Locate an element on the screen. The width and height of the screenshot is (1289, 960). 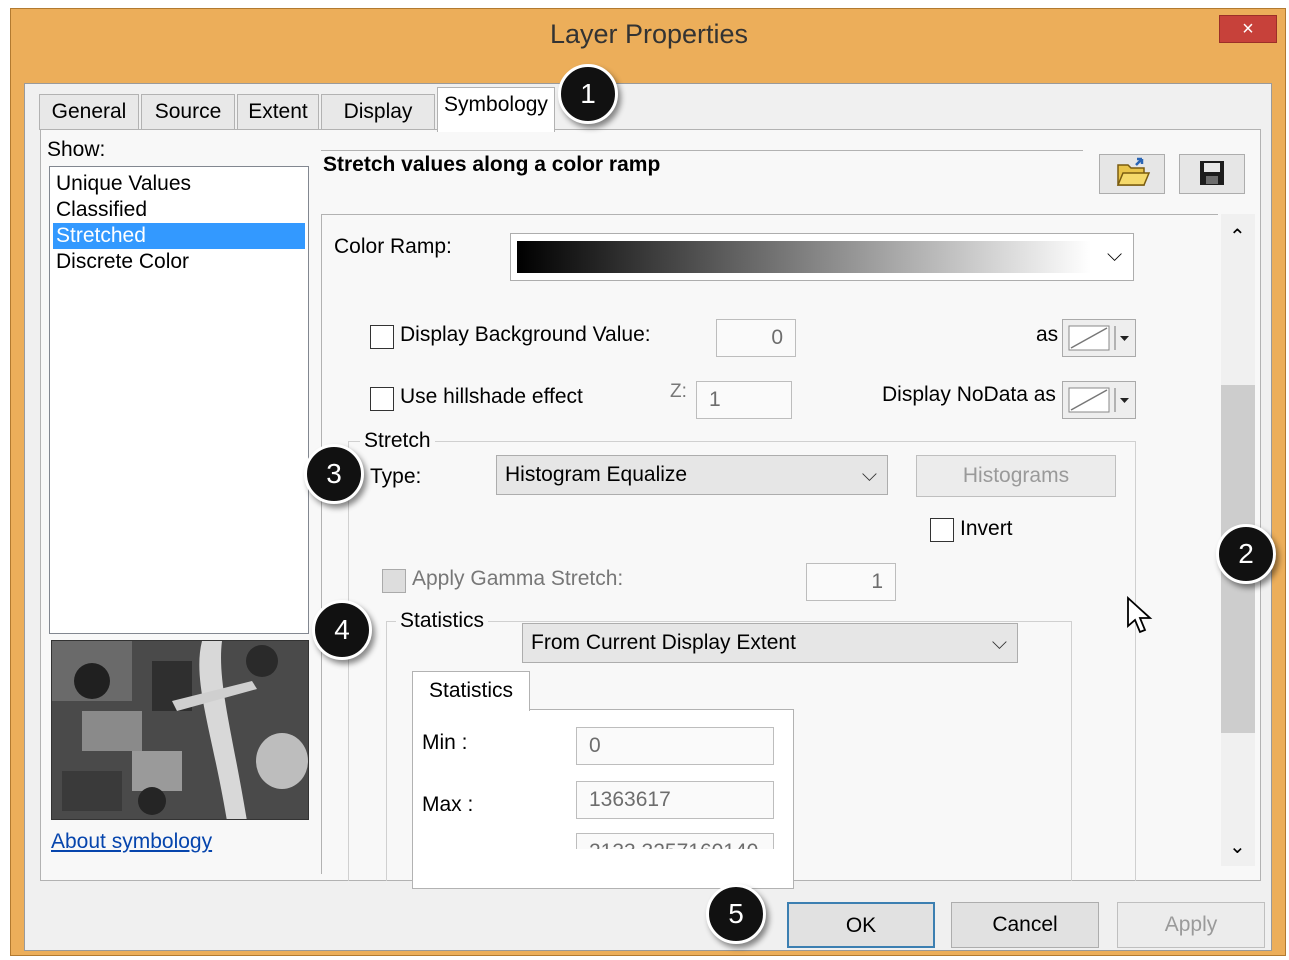
list-item-classified: Classified is located at coordinates (179, 210).